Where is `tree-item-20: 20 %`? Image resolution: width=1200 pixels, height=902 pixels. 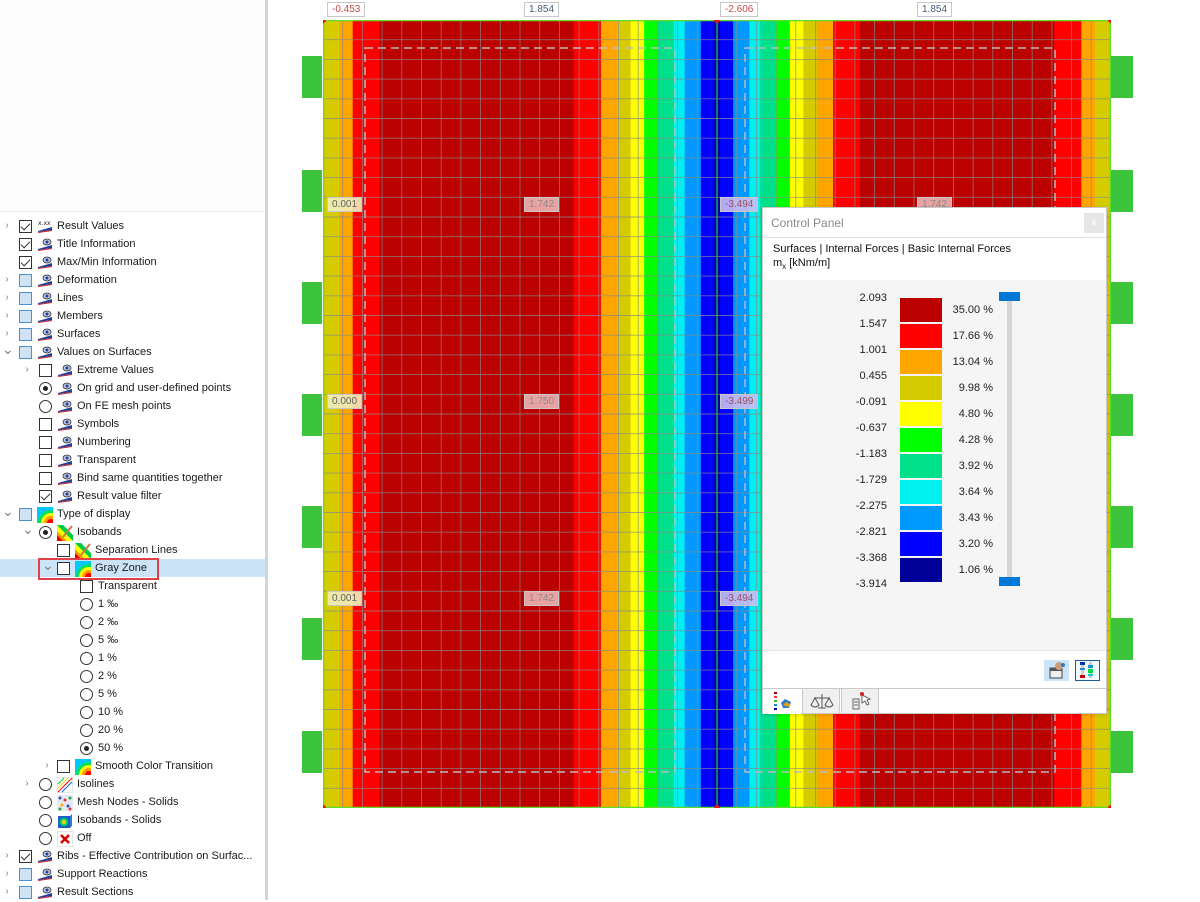 tree-item-20: 20 % is located at coordinates (133, 730).